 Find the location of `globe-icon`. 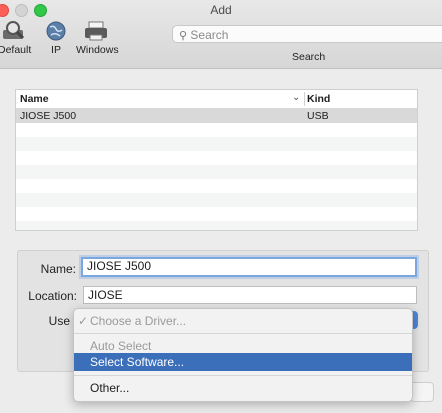

globe-icon is located at coordinates (56, 31).